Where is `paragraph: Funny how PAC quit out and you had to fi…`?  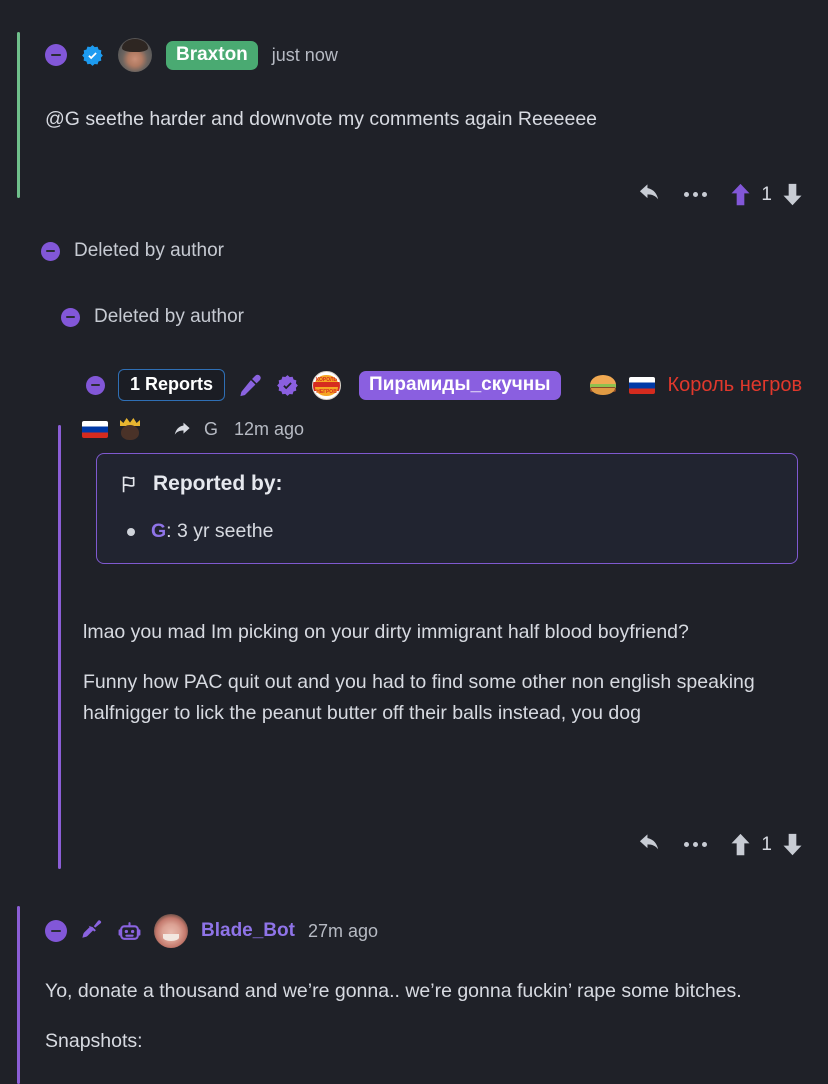 paragraph: Funny how PAC quit out and you had to fi… is located at coordinates (419, 697).